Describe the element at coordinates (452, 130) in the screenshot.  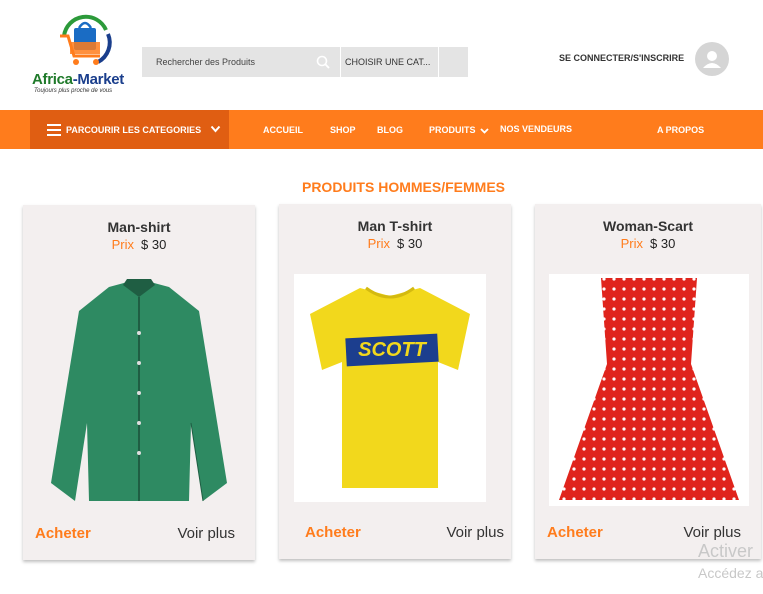
I see `nav-link-produits-label: PRODUITS` at that location.